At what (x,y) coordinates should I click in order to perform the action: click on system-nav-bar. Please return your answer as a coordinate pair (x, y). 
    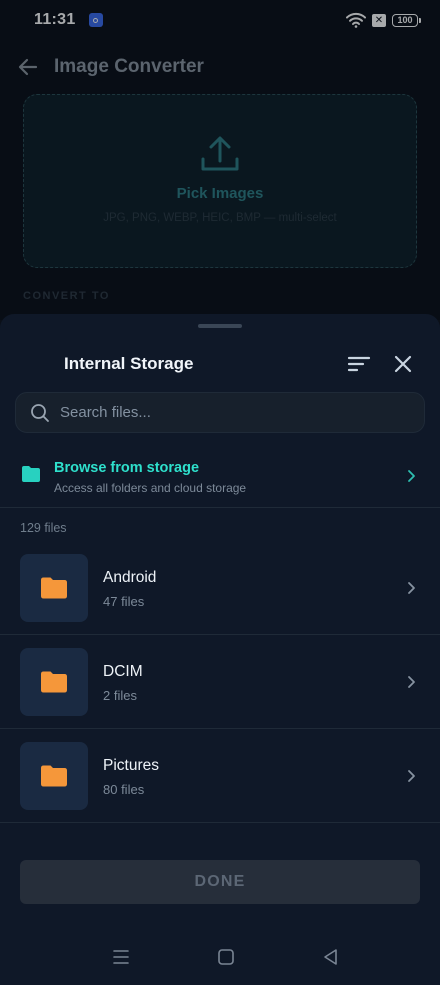
    Looking at the image, I should click on (220, 957).